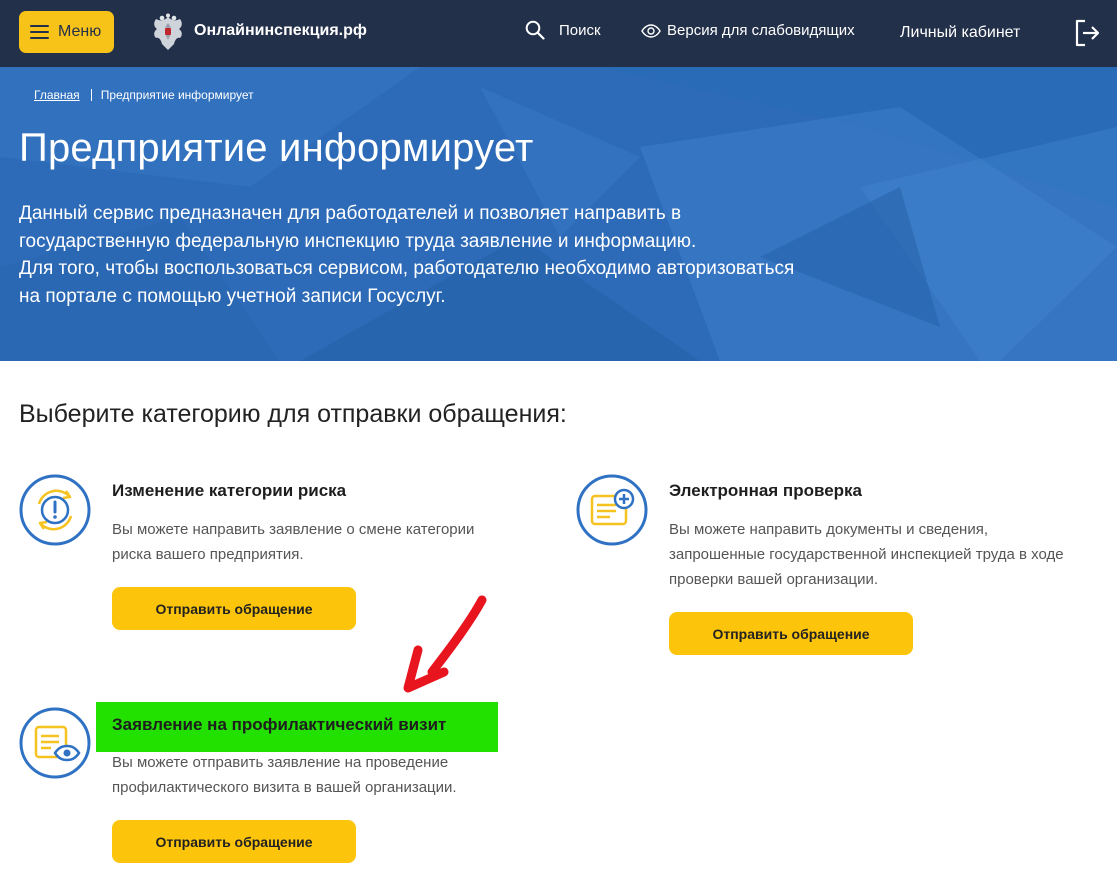 This screenshot has width=1117, height=893. Describe the element at coordinates (766, 490) in the screenshot. I see `card-title-electronic-inspection: Электронная проверка` at that location.